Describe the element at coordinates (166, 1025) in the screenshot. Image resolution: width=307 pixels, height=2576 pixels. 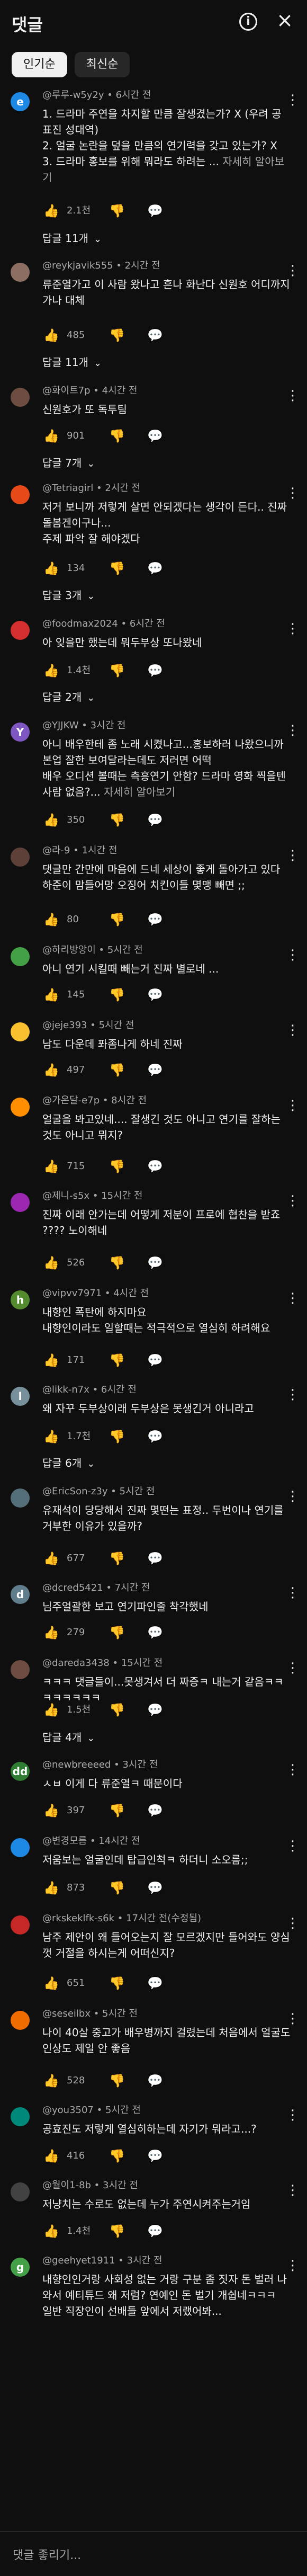
I see `comment-author-meta: @jeje393 • 5시간 전` at that location.